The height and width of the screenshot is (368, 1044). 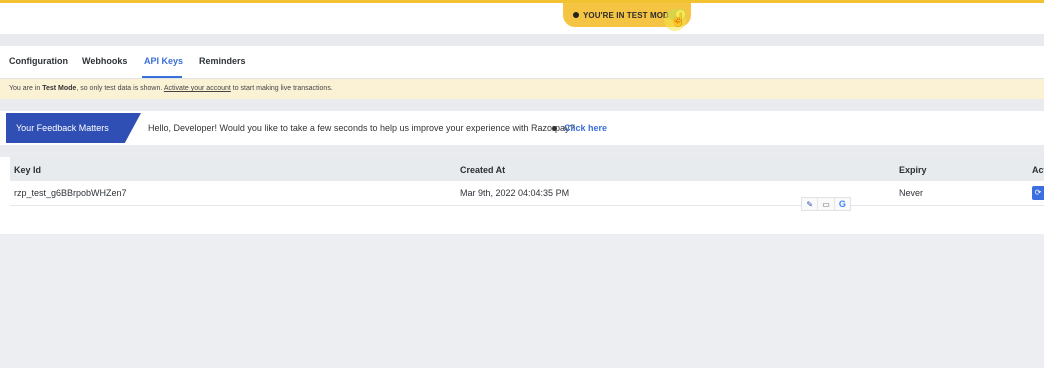 I want to click on pencil-icon: ✎, so click(x=810, y=204).